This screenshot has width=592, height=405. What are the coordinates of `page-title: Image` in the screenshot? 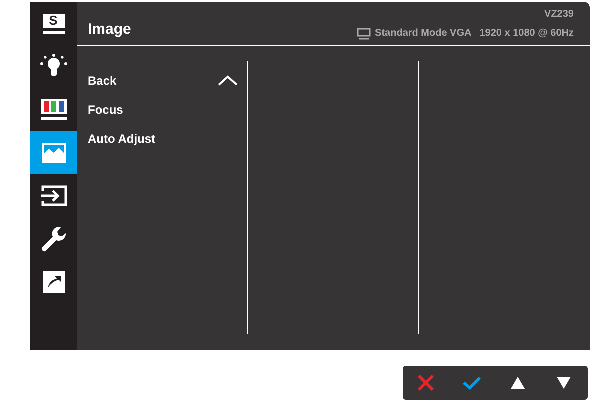 It's located at (110, 30).